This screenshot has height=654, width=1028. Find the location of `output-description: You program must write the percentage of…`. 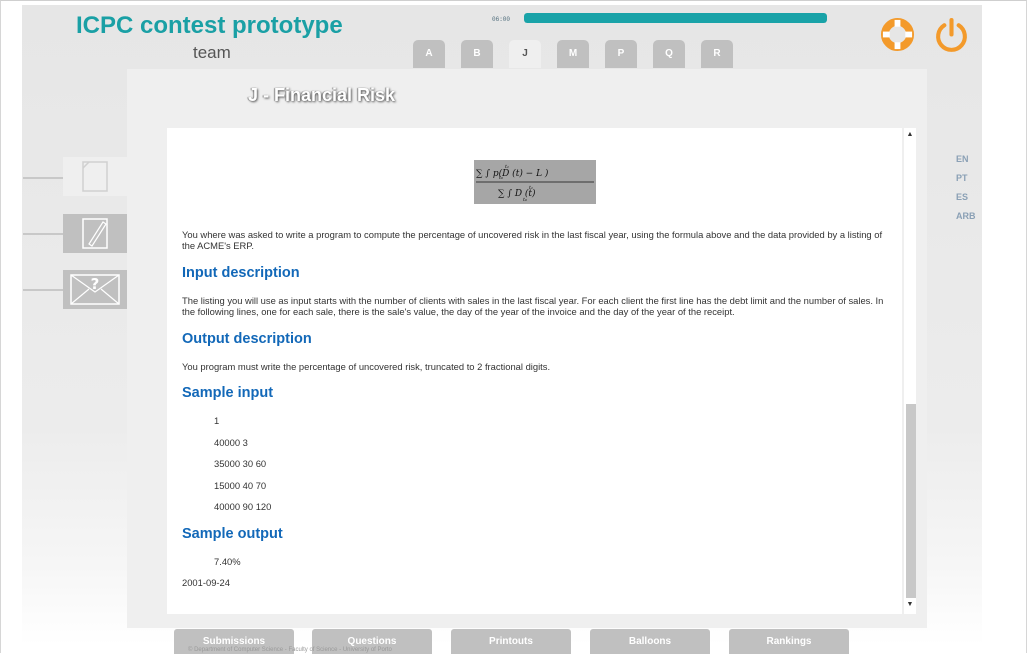

output-description: You program must write the percentage of… is located at coordinates (366, 366).